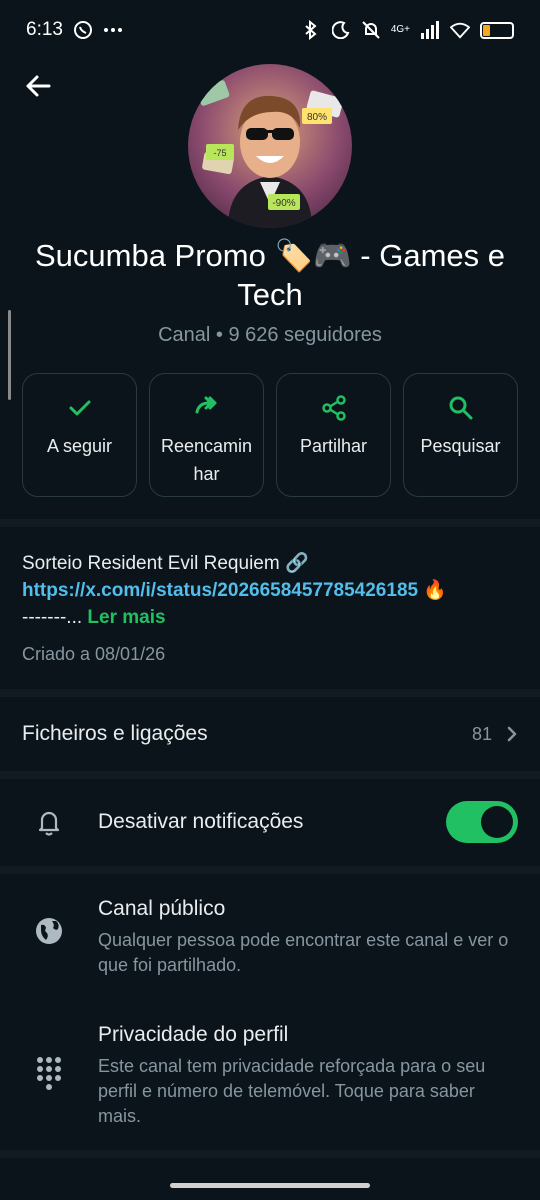 The height and width of the screenshot is (1200, 540). I want to click on share-button: Partilhar, so click(333, 435).